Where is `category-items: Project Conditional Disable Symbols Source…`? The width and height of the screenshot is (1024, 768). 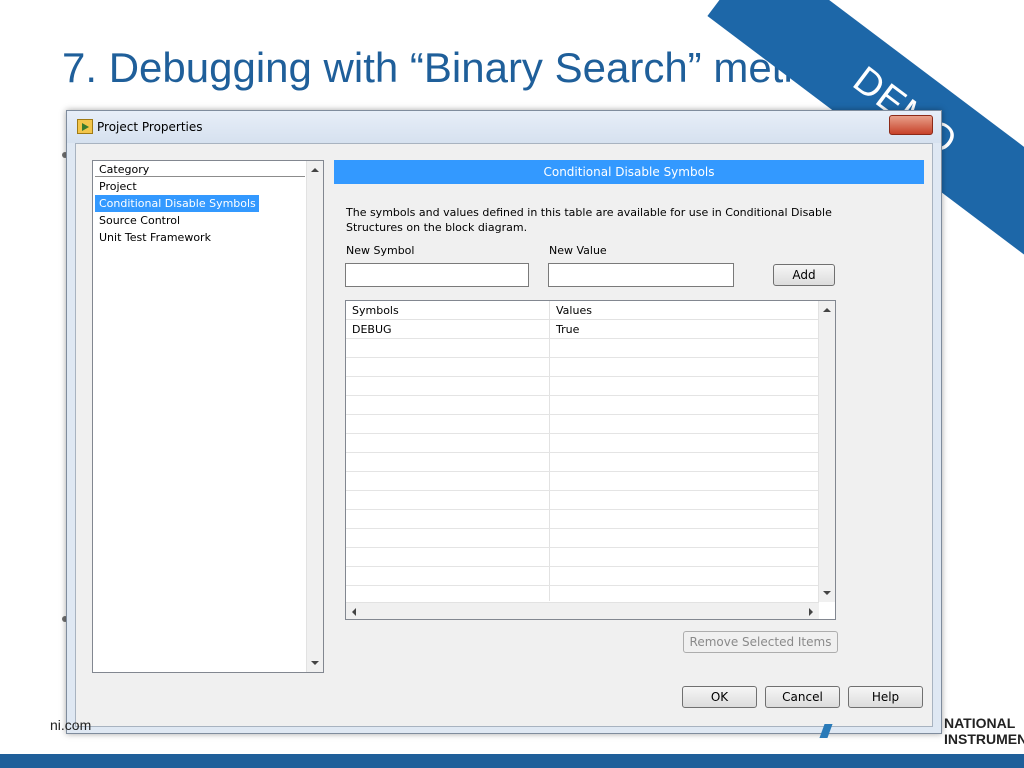
category-items: Project Conditional Disable Symbols Source… is located at coordinates (200, 212).